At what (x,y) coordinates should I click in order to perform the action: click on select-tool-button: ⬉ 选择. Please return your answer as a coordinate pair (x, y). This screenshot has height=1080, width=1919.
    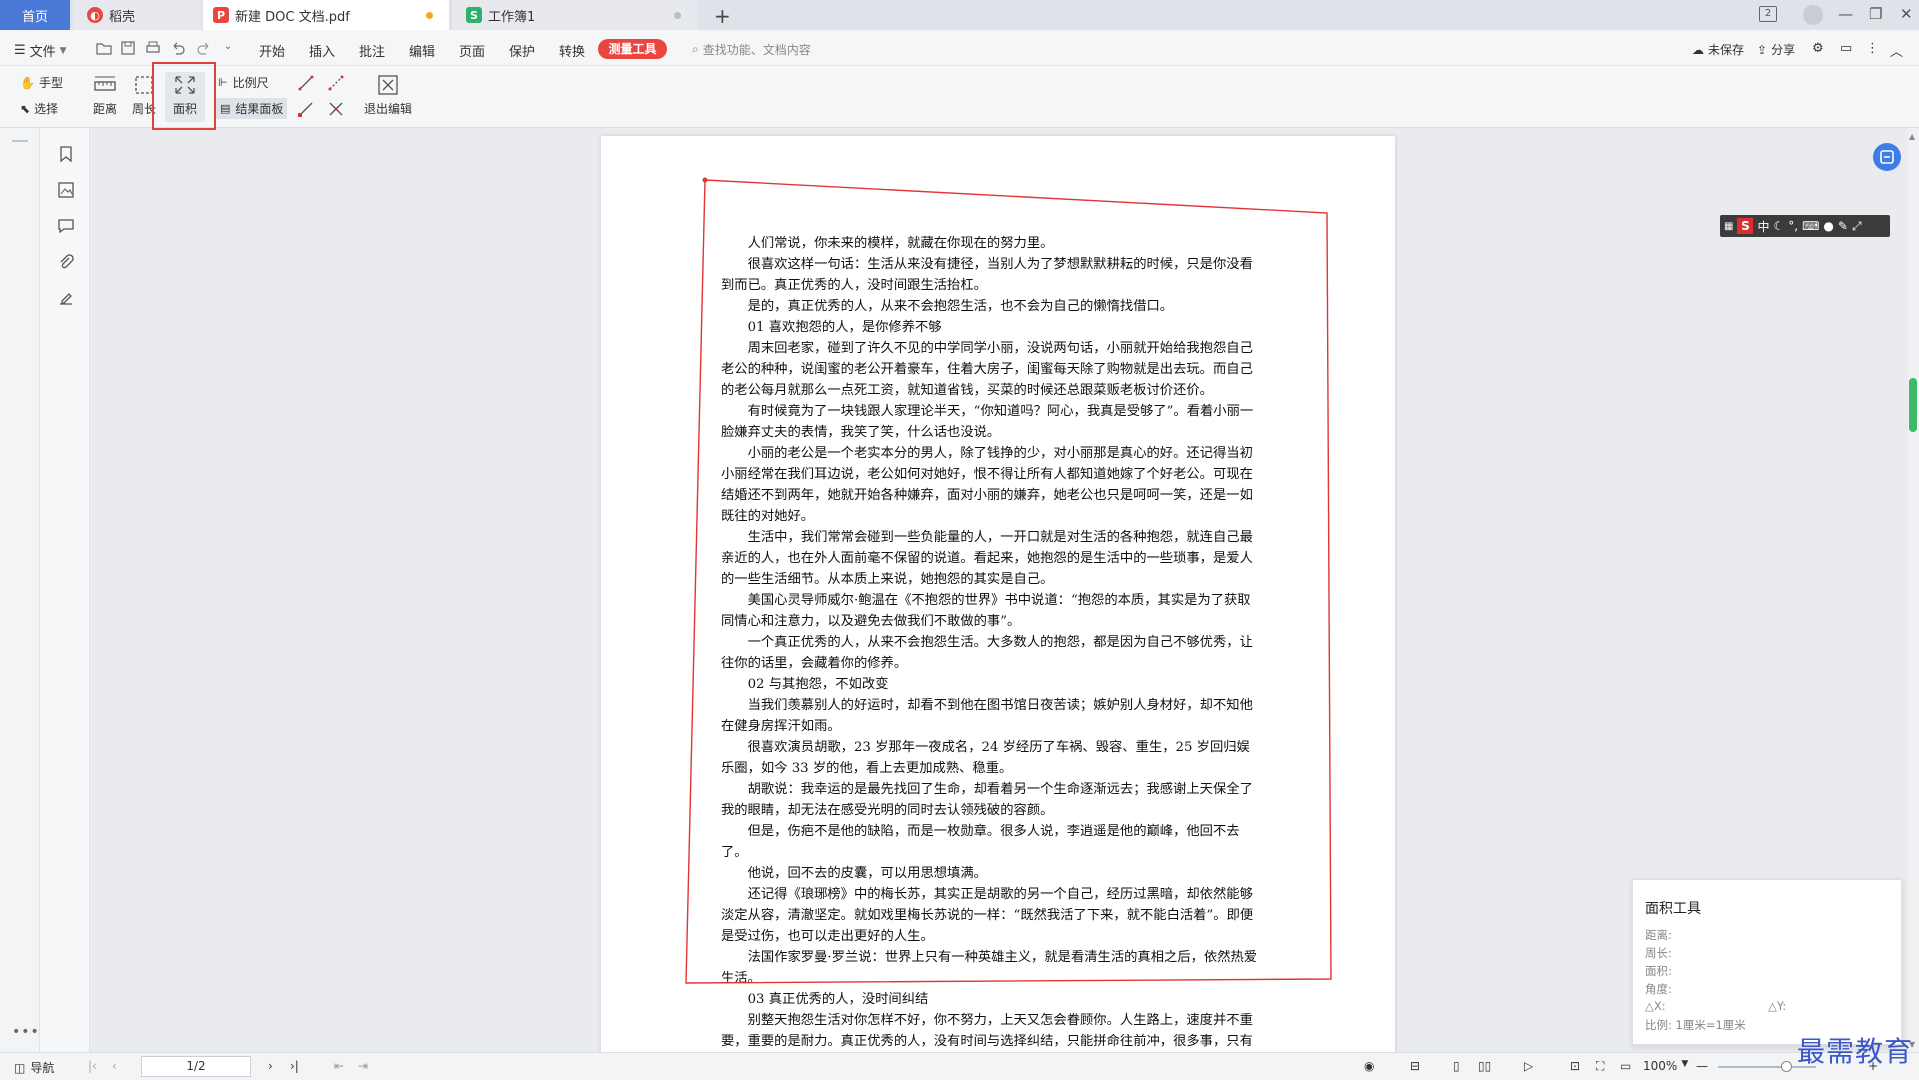
    Looking at the image, I should click on (39, 108).